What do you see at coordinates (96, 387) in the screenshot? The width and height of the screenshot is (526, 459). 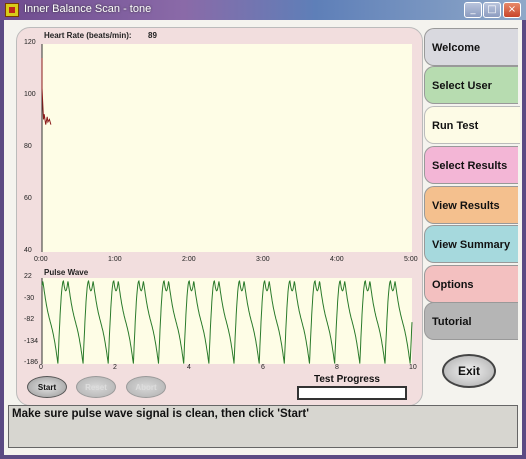 I see `reset-button: Reset` at bounding box center [96, 387].